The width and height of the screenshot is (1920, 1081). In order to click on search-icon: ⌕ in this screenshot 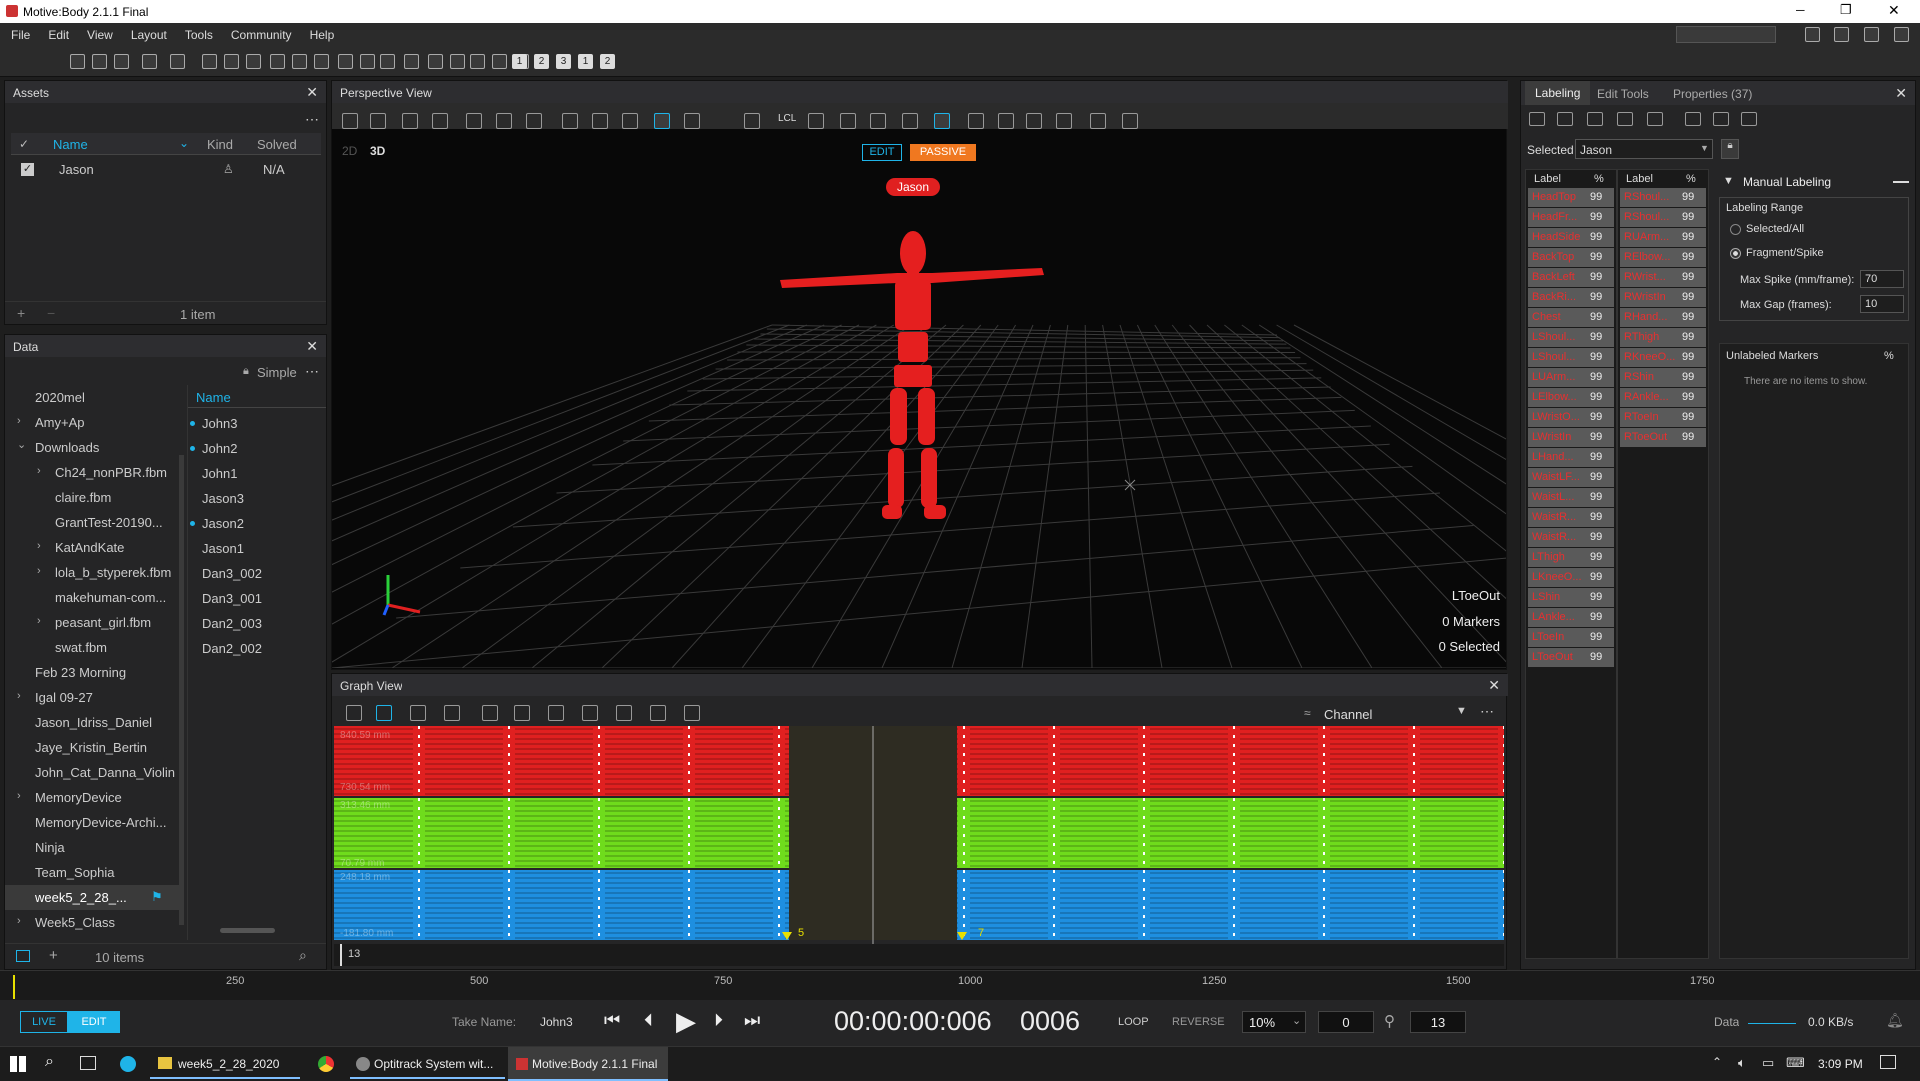, I will do `click(49, 1062)`.